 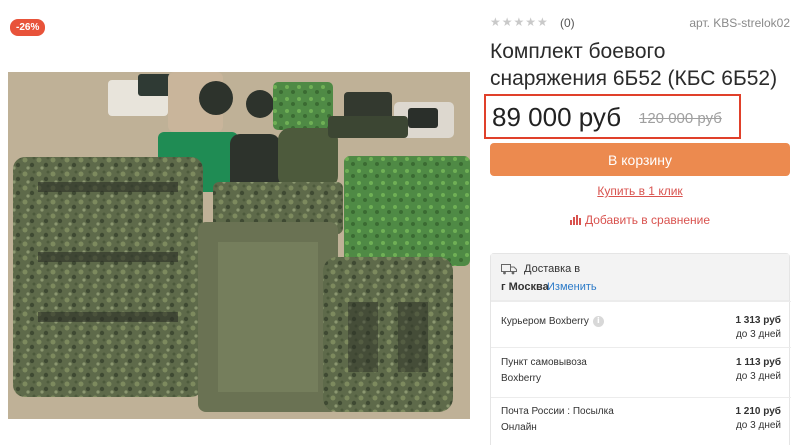 I want to click on delivery-method-price: 1 313 руб, so click(x=758, y=320).